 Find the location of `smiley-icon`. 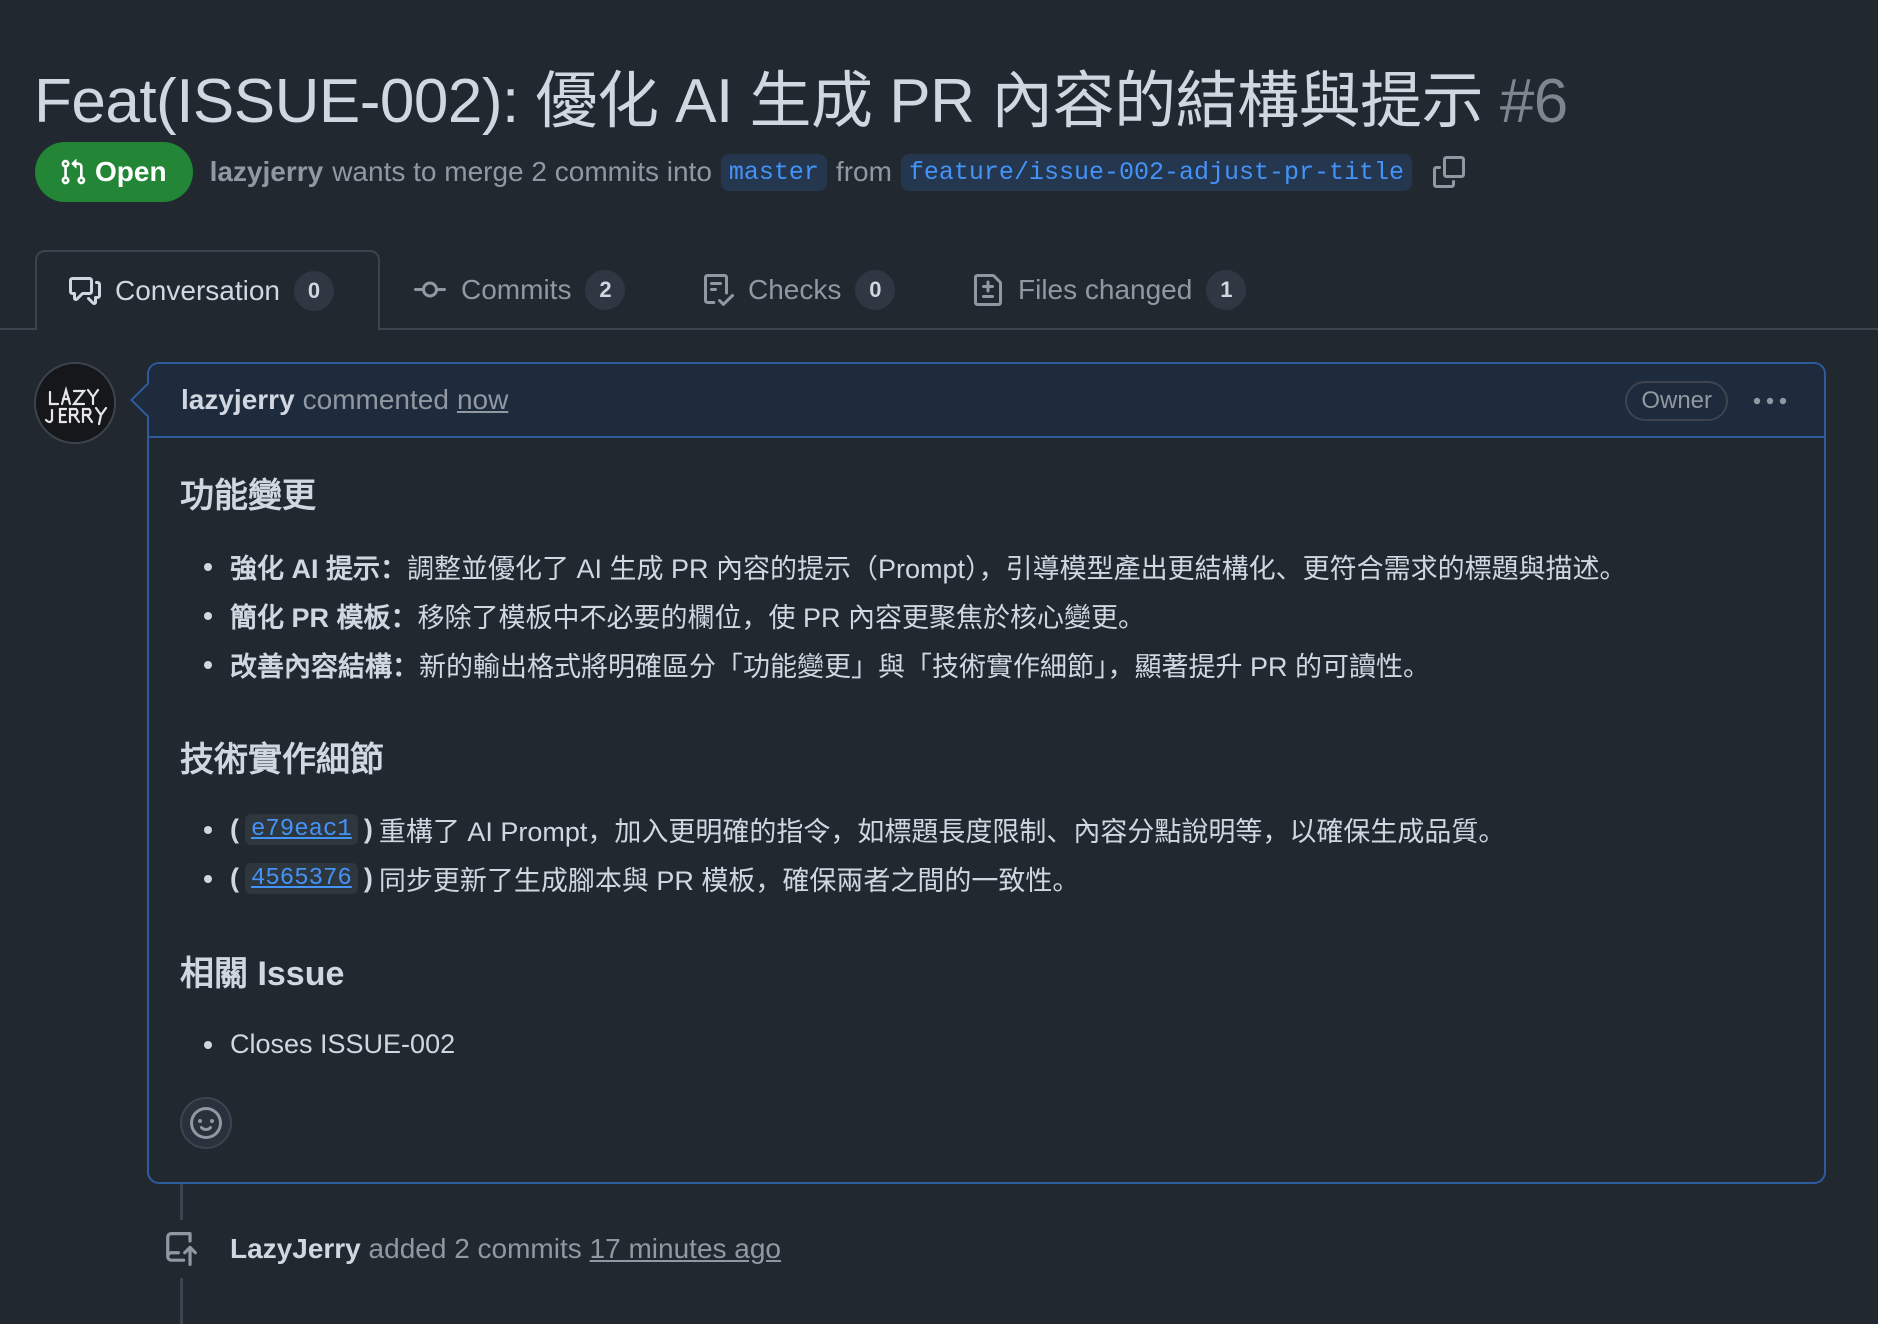

smiley-icon is located at coordinates (206, 1123).